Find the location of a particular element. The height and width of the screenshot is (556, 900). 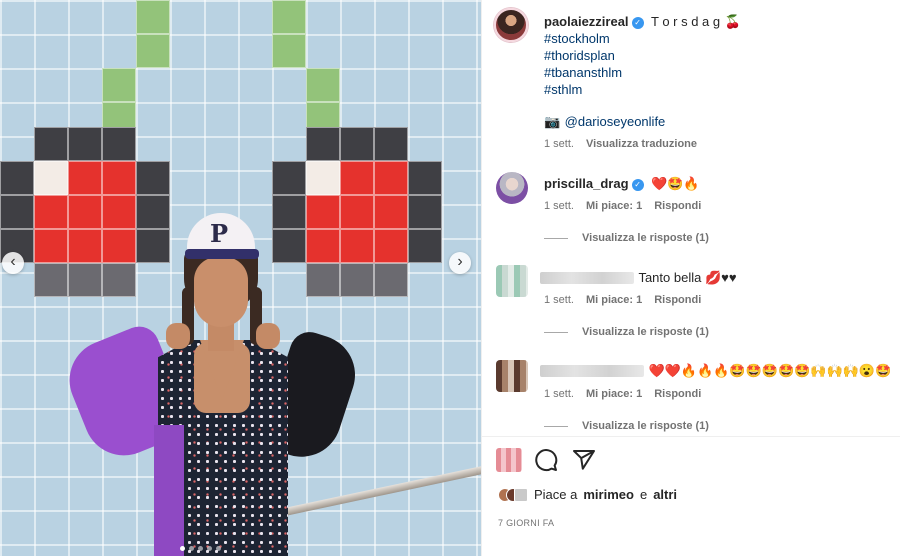

credit-mention: @darioseyeonlife is located at coordinates (615, 121).